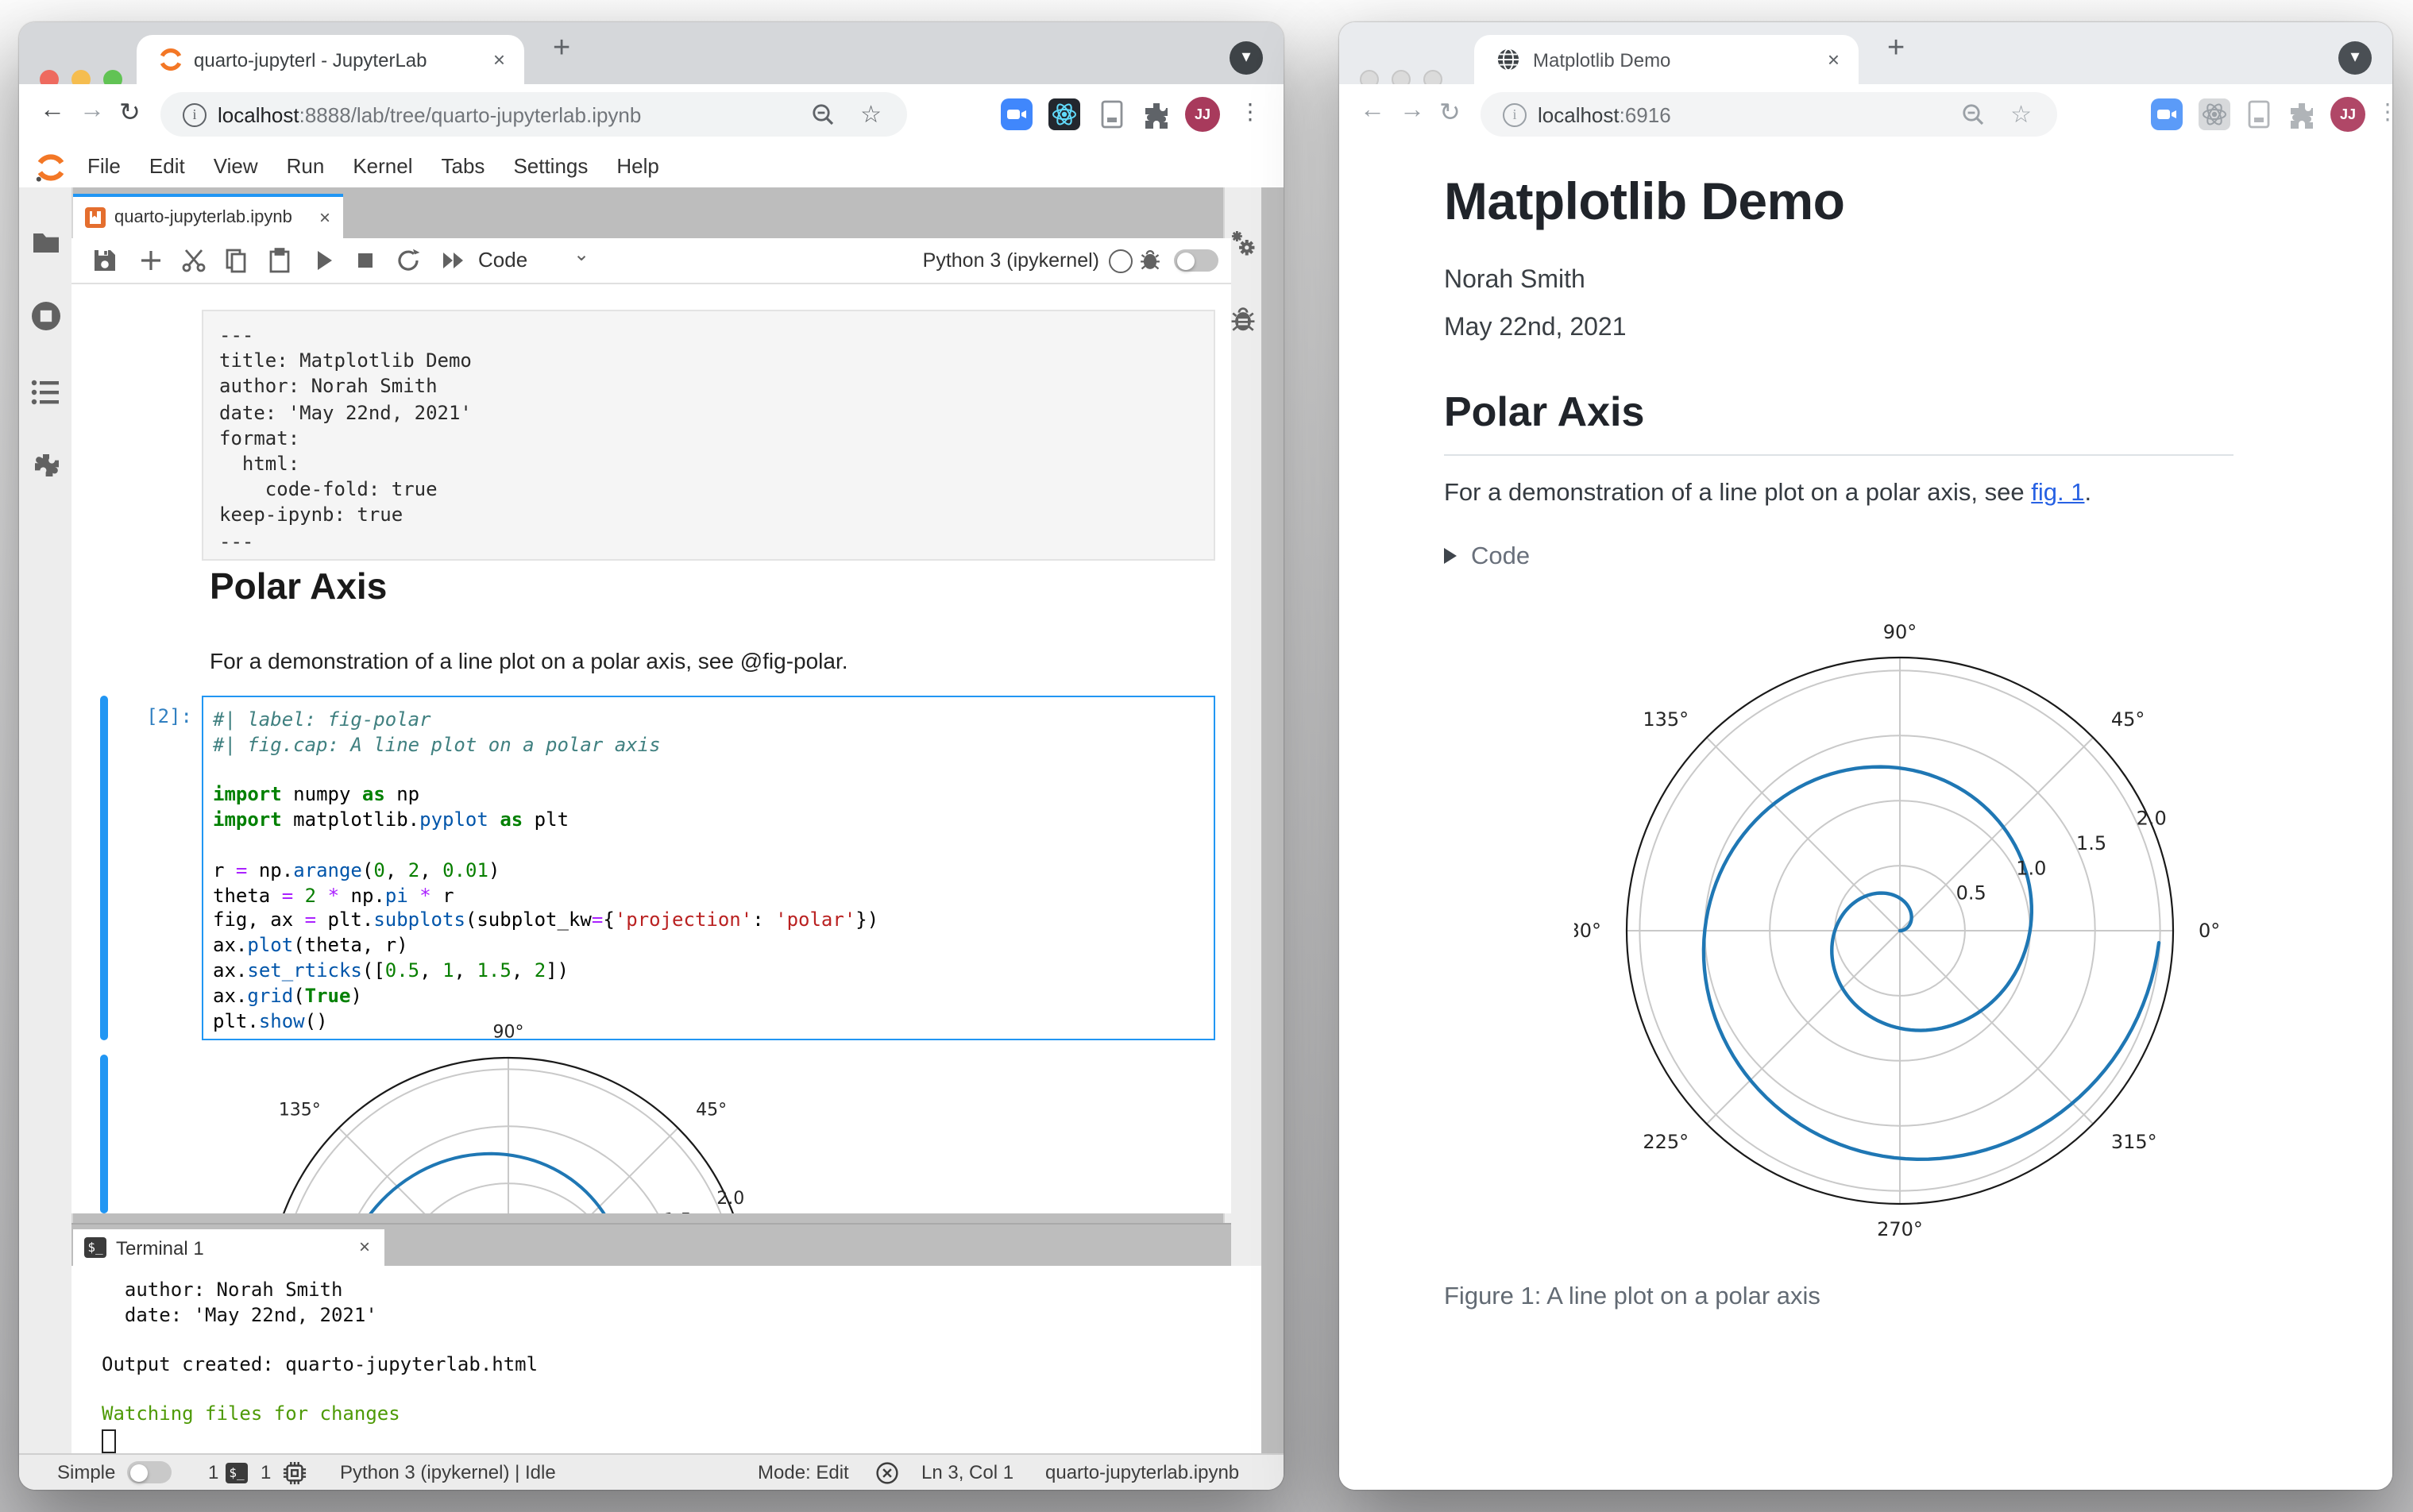 The image size is (2413, 1512). I want to click on code-line: #| fig.cap: A line plot on a polar axis, so click(437, 744).